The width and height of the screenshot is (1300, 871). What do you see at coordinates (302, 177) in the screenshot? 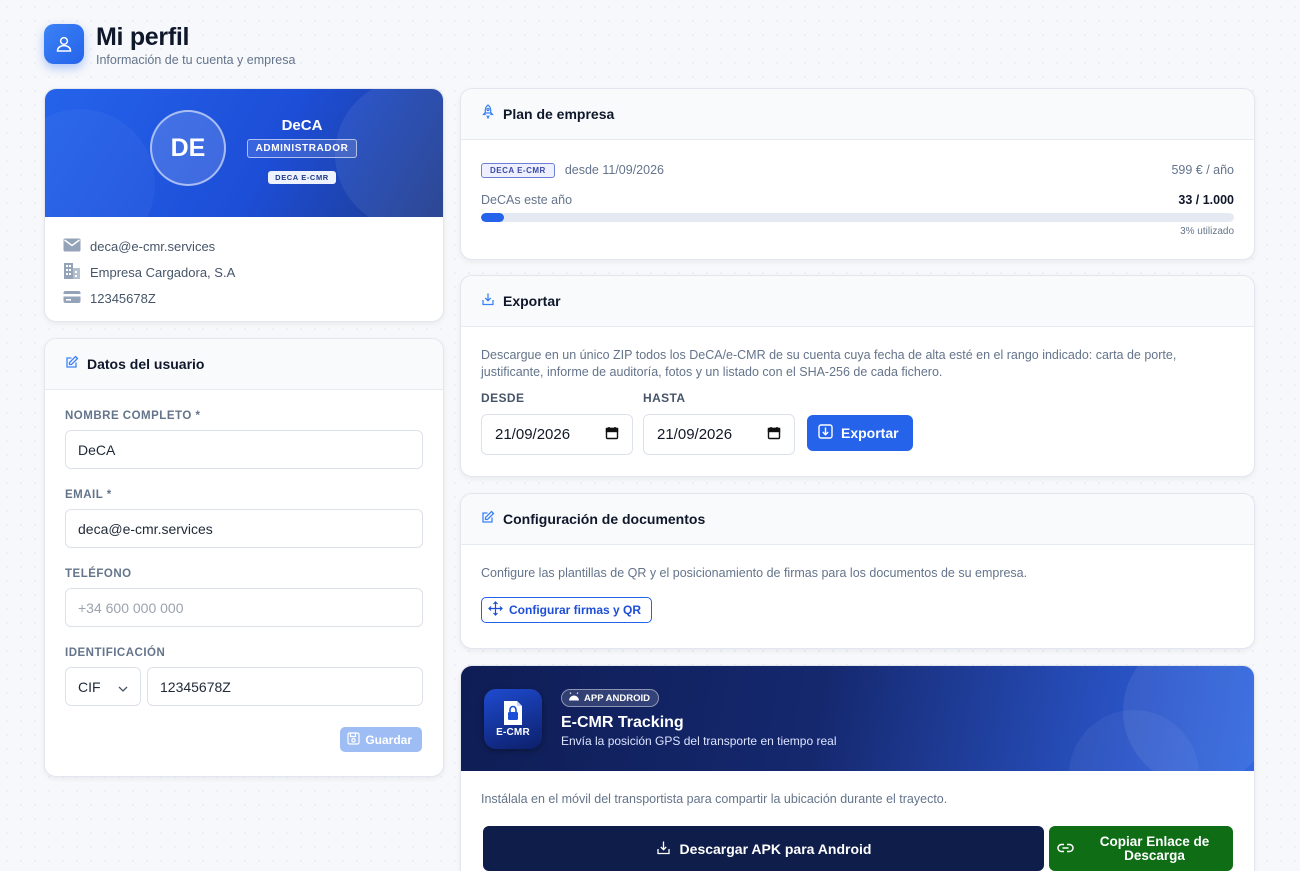
I see `plan-badge: DECA E-CMR` at bounding box center [302, 177].